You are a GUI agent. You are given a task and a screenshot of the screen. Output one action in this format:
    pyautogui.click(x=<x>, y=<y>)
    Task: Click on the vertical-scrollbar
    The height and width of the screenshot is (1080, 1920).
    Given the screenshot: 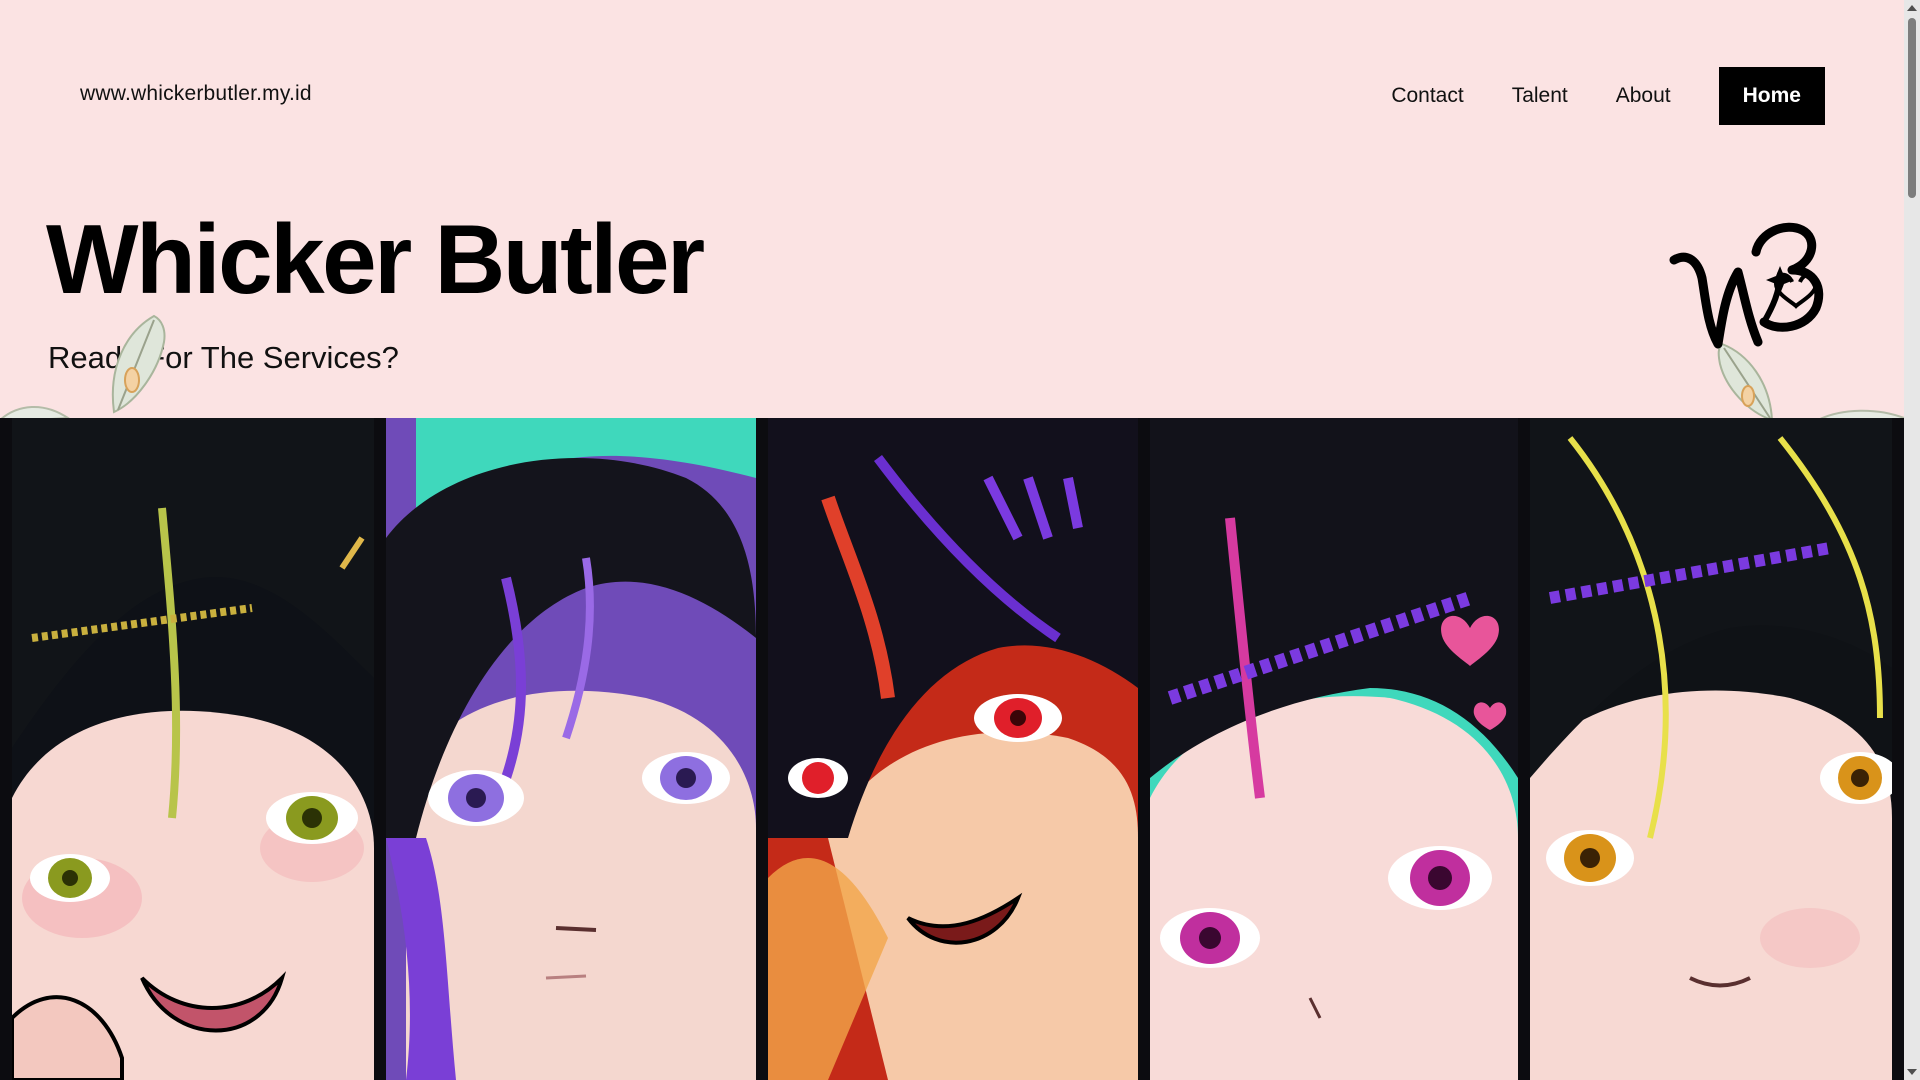 What is the action you would take?
    pyautogui.click(x=1912, y=540)
    